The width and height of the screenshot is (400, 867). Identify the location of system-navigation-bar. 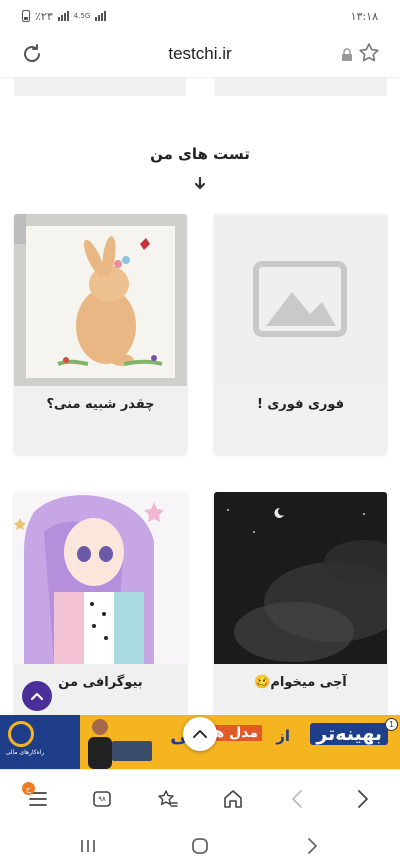
(200, 847).